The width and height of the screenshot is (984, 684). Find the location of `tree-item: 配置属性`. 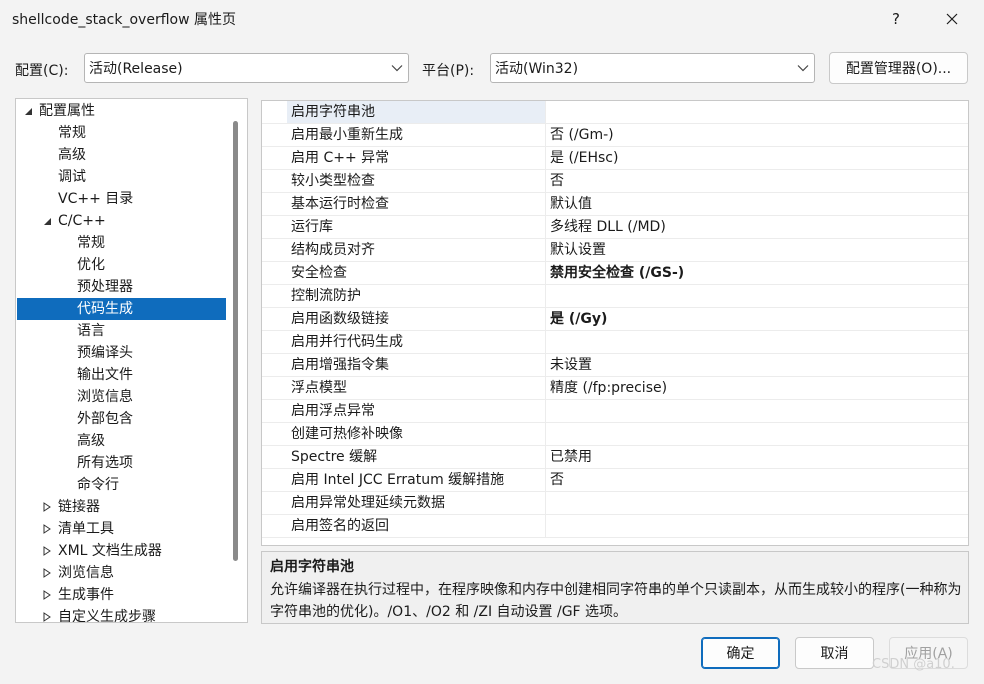

tree-item: 配置属性 is located at coordinates (121, 111).